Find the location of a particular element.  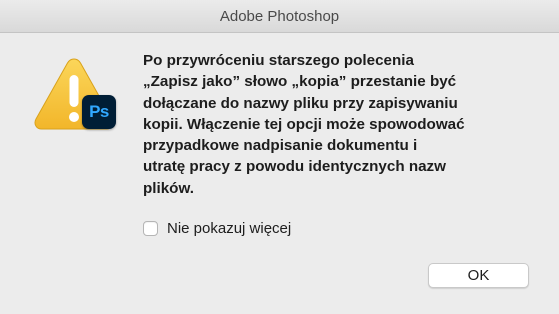

dont-show-again-row: Nie pokazuj więcej is located at coordinates (217, 228).